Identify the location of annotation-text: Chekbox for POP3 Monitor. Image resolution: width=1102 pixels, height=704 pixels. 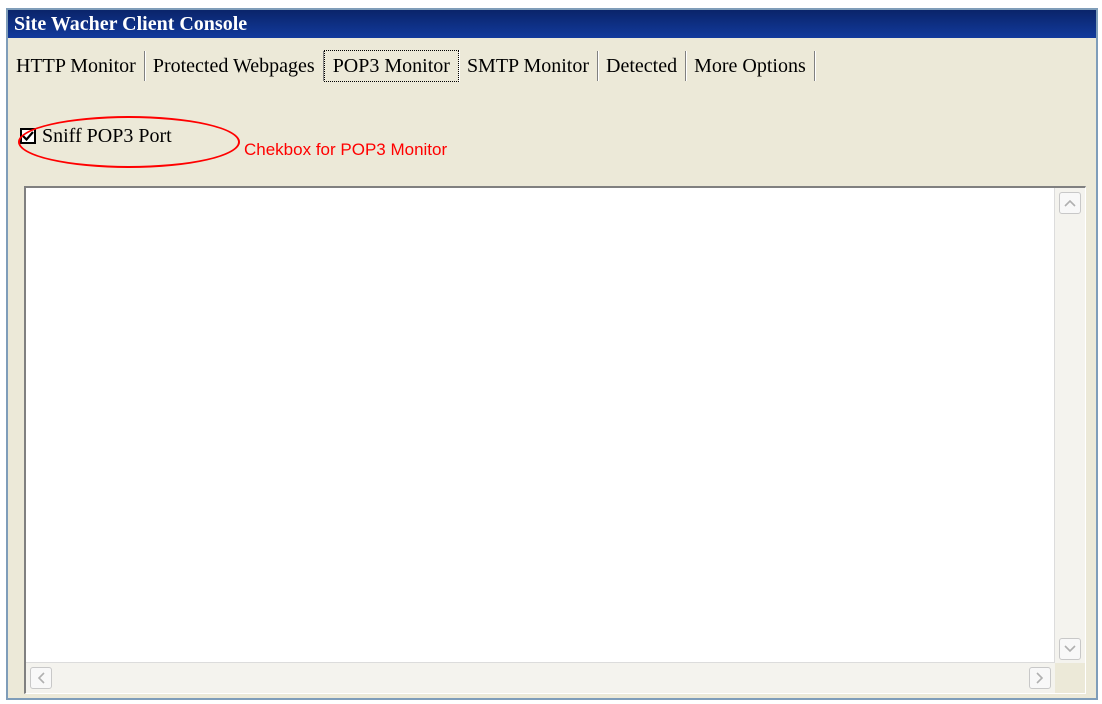
(346, 149).